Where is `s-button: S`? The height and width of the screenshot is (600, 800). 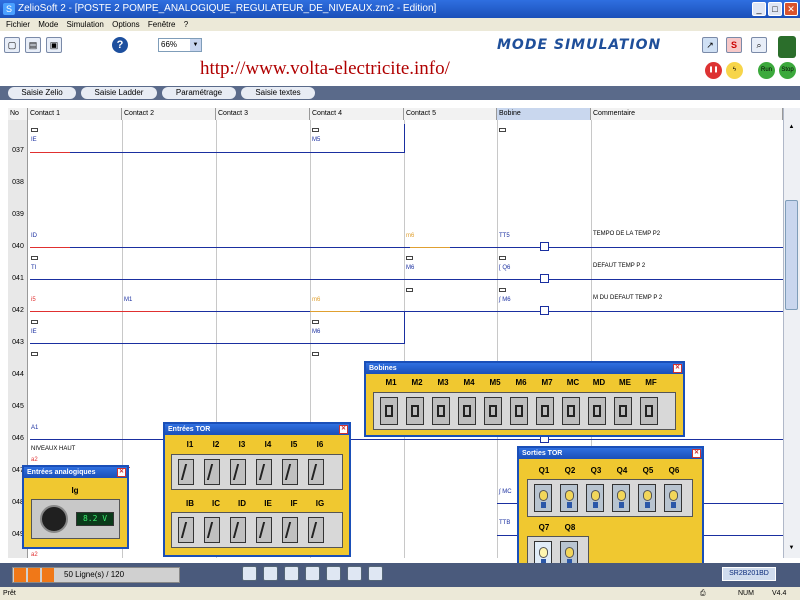 s-button: S is located at coordinates (734, 45).